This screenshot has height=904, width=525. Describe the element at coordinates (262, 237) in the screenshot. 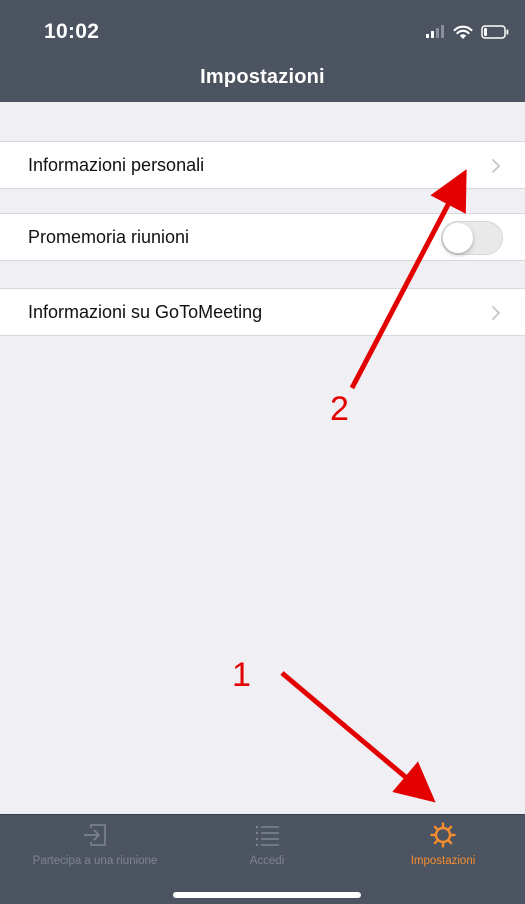

I see `settings-row-meeting-reminders: Promemoria riunioni` at that location.